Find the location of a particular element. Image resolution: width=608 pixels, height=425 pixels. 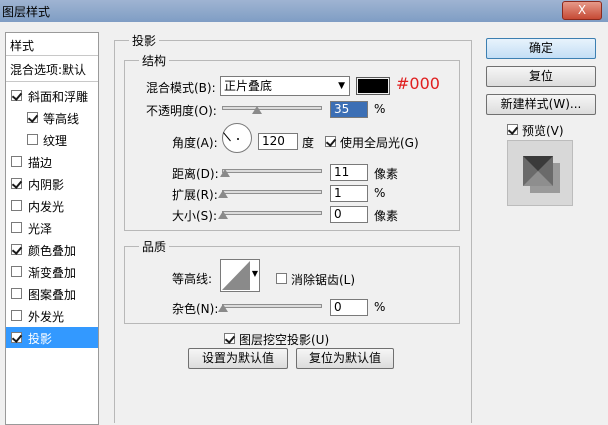

style-item-inner-glow: 内发光 is located at coordinates (52, 205).